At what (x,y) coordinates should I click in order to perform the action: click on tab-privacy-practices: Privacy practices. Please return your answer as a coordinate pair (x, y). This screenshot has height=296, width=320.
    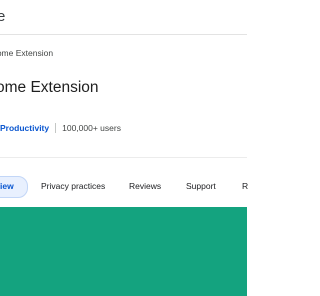
    Looking at the image, I should click on (73, 186).